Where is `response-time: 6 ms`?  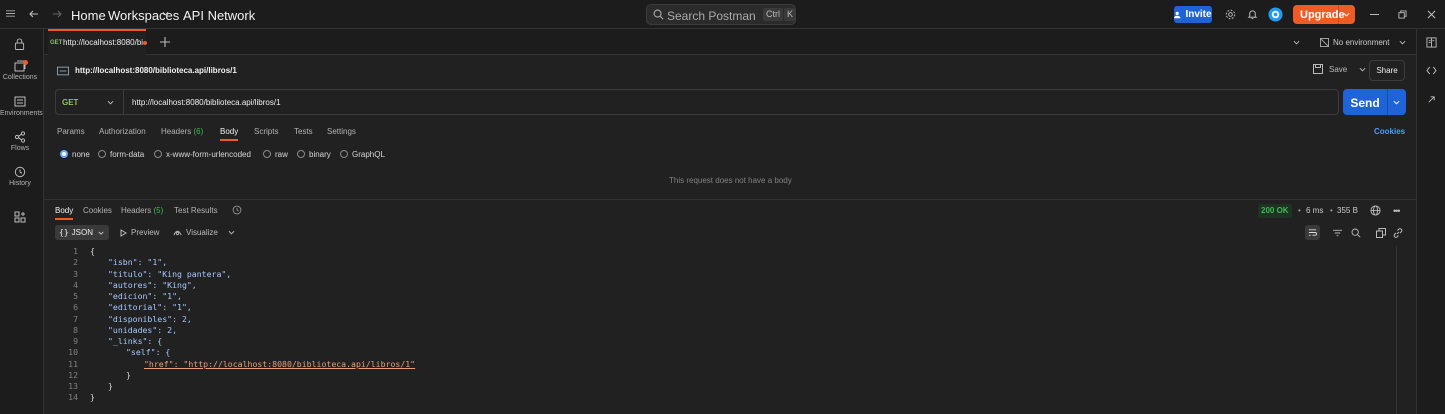 response-time: 6 ms is located at coordinates (1314, 210).